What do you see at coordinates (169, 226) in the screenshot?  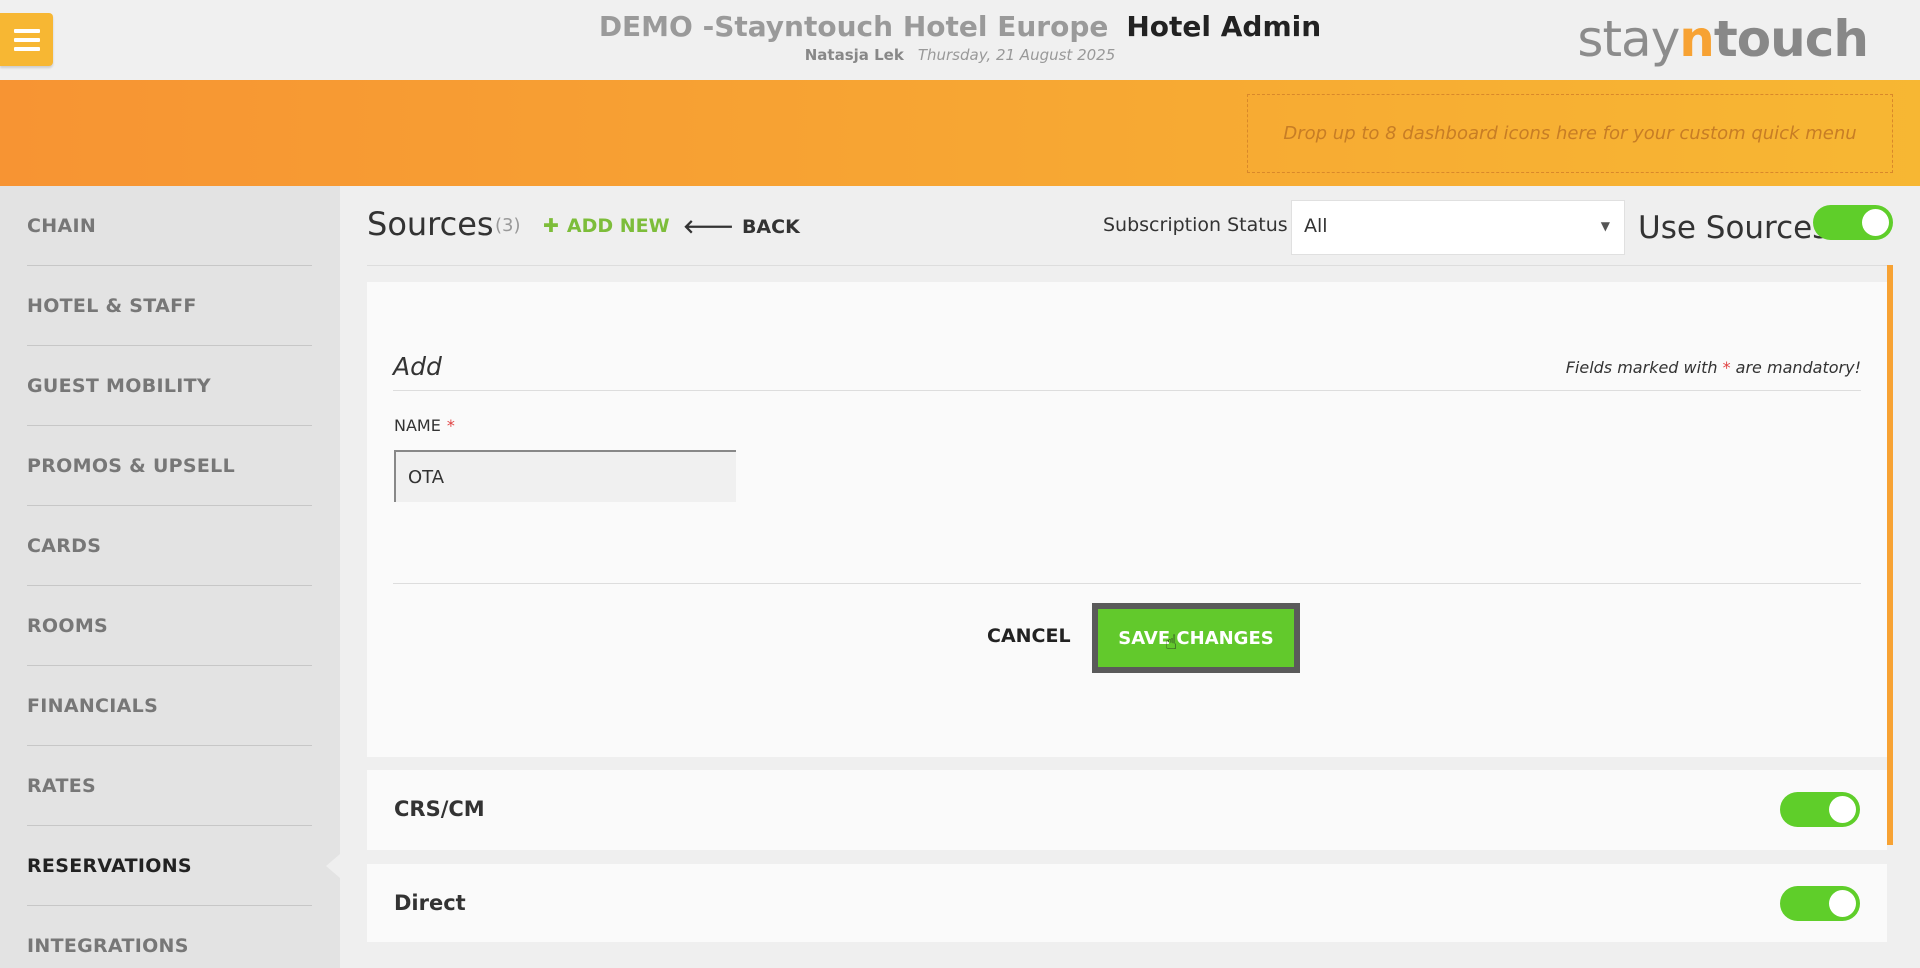 I see `sidebar-item-chain: CHAIN` at bounding box center [169, 226].